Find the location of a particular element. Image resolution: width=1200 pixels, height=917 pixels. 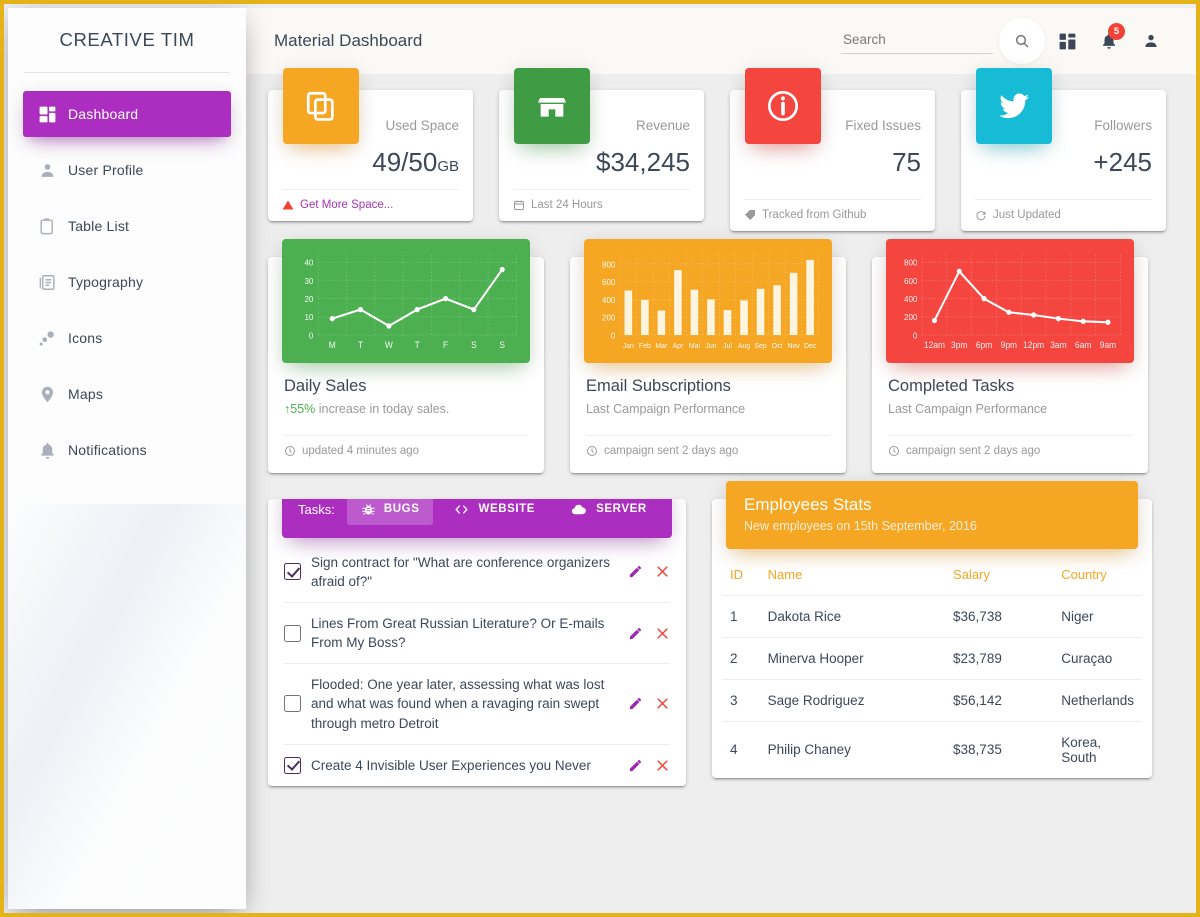

svg-text: Sep is located at coordinates (760, 345).